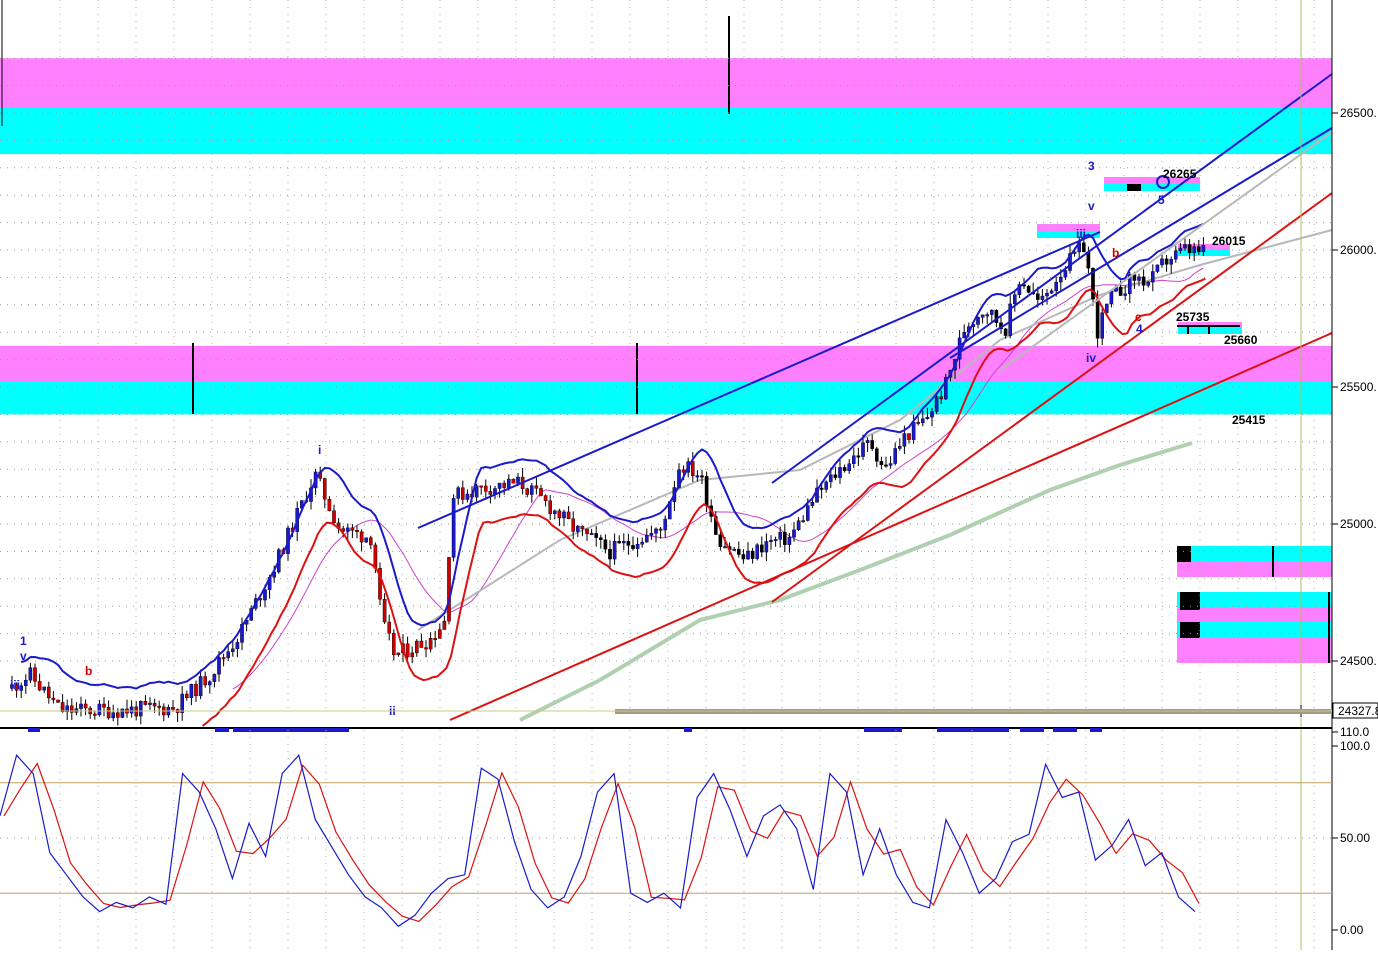 The image size is (1378, 955). What do you see at coordinates (1115, 253) in the screenshot?
I see `wave-label: b` at bounding box center [1115, 253].